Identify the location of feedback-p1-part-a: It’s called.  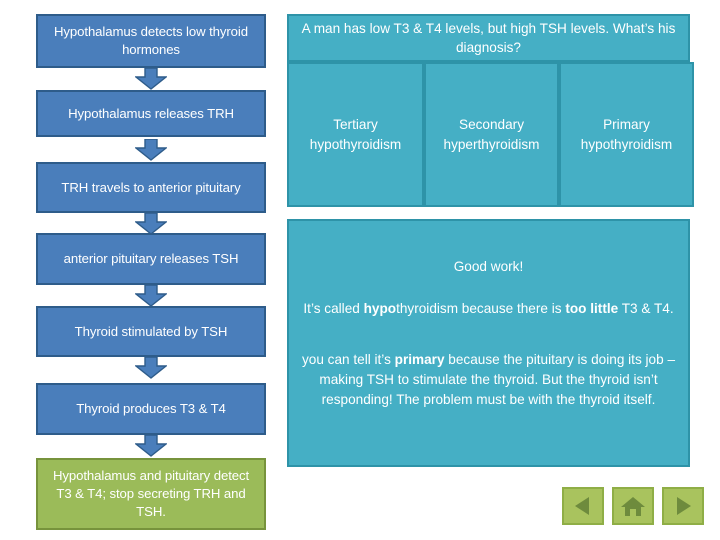
(333, 308).